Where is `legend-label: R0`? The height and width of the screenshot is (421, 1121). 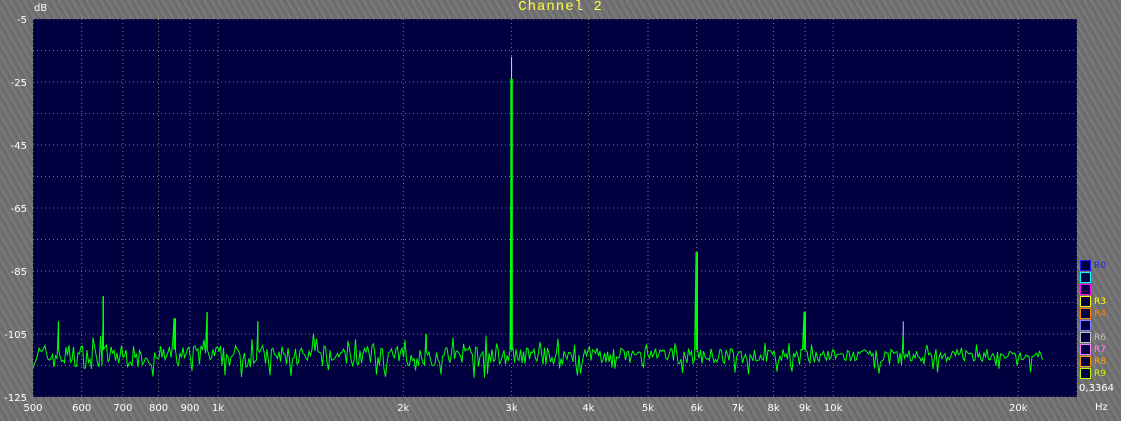
legend-label: R0 is located at coordinates (1100, 265).